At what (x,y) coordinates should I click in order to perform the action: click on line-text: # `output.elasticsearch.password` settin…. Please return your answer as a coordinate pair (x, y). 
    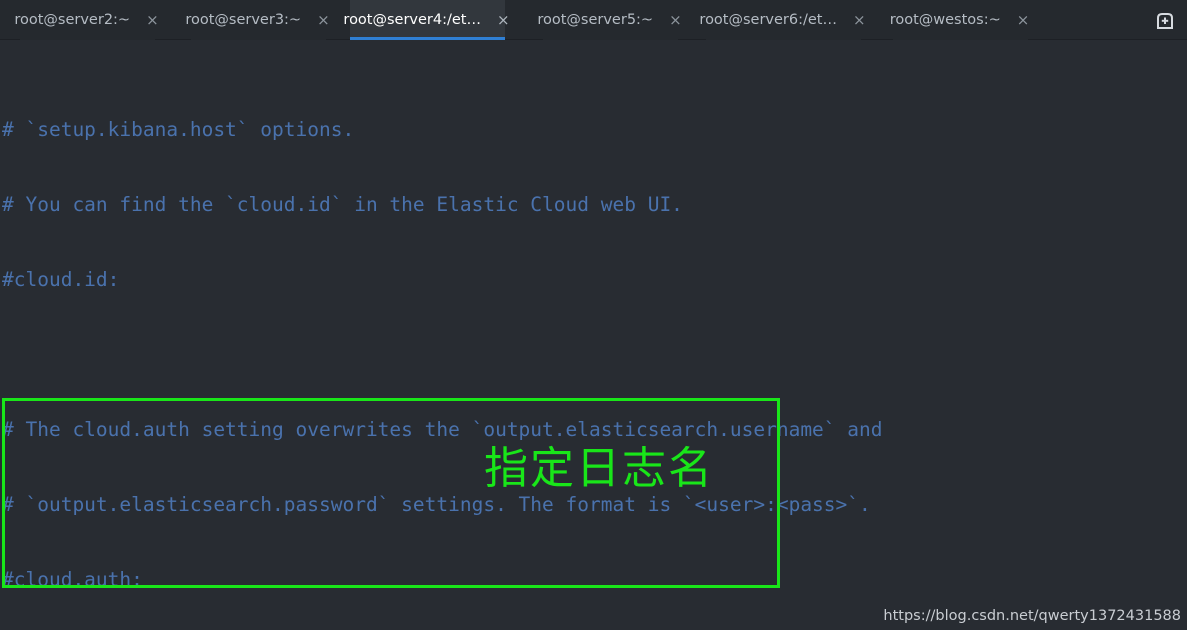
    Looking at the image, I should click on (436, 504).